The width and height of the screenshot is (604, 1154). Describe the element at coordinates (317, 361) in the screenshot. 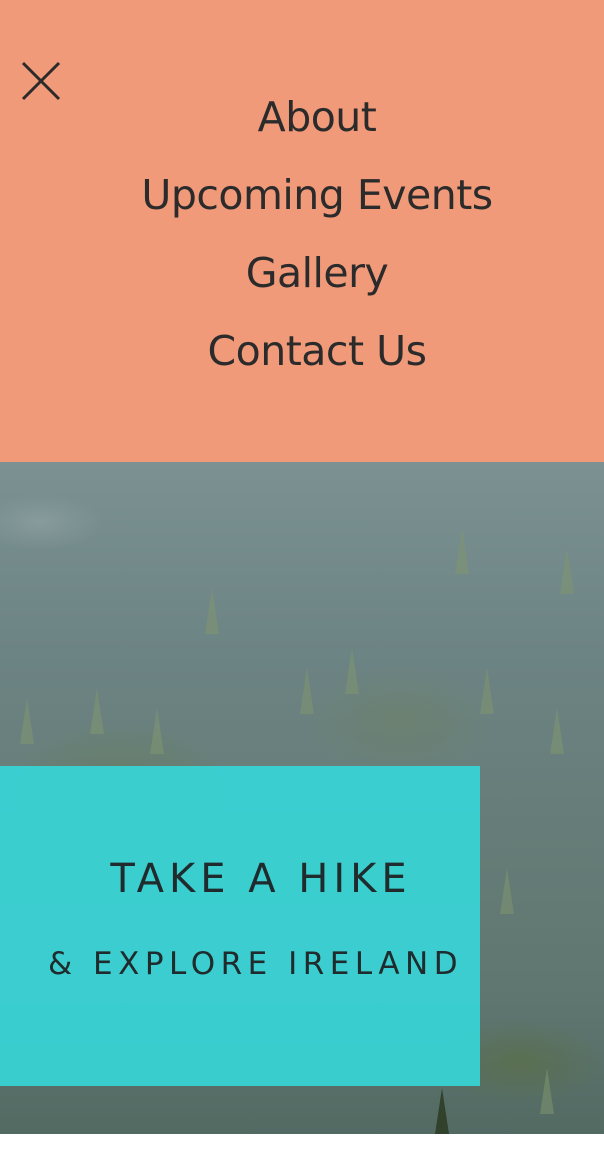

I see `nav-item-contact-us: Contact Us` at that location.